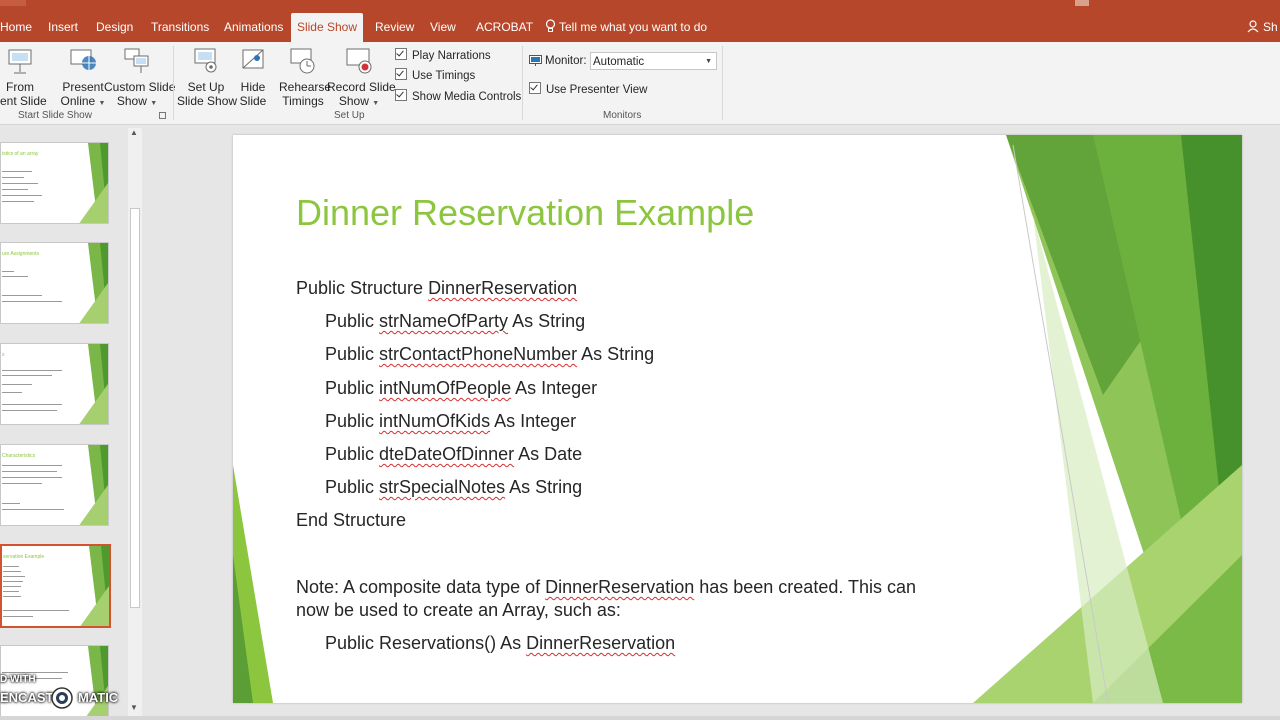  What do you see at coordinates (451, 56) in the screenshot?
I see `play-narrations-label: Play Narrations` at bounding box center [451, 56].